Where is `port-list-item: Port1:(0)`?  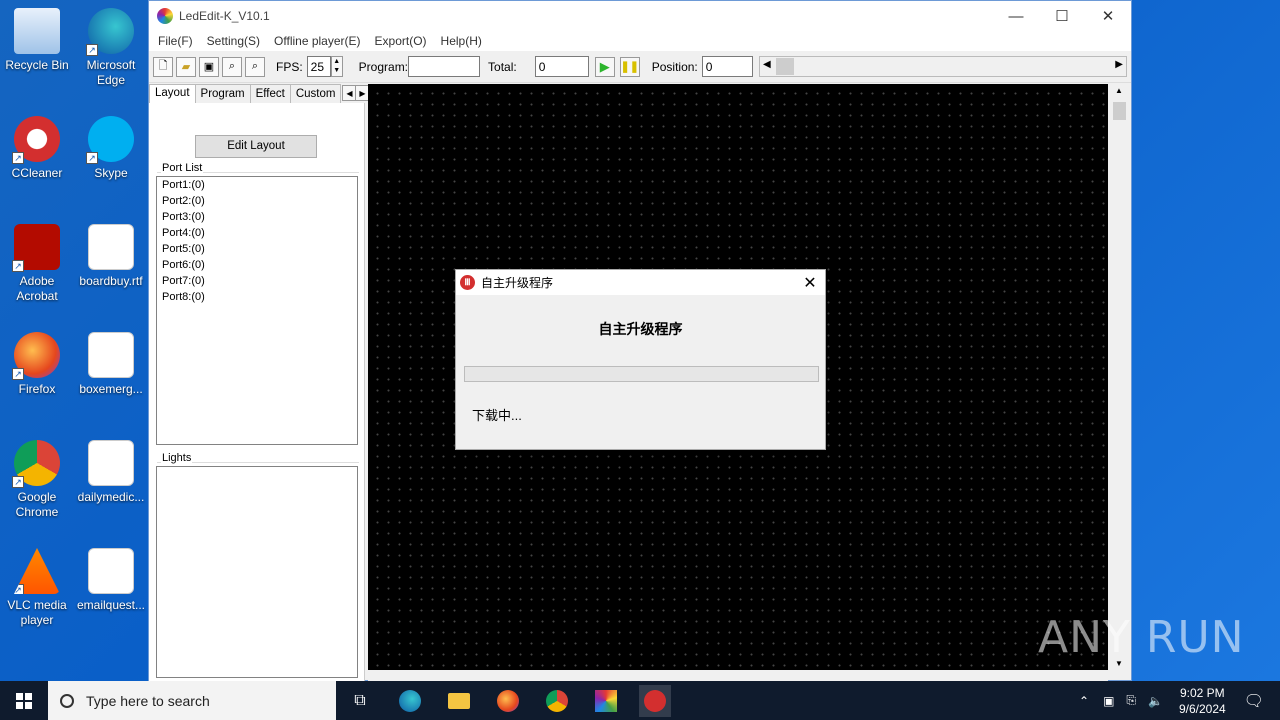 port-list-item: Port1:(0) is located at coordinates (257, 185).